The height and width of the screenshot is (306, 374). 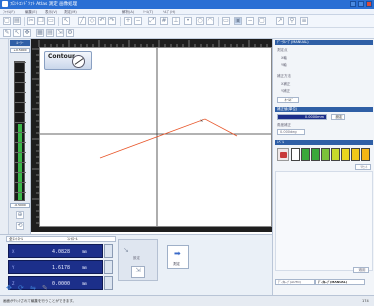 I want to click on tab-data-loop-manual: ﾃﾞｰﾀﾙｰﾌﾟ(MANUAL), so click(x=340, y=282).